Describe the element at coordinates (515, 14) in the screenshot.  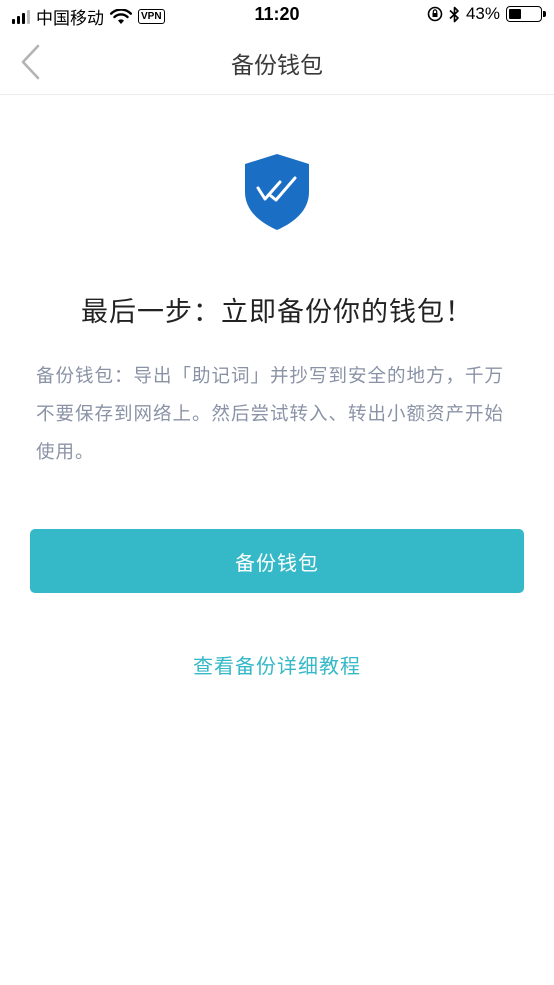
I see `battery-level-fill` at that location.